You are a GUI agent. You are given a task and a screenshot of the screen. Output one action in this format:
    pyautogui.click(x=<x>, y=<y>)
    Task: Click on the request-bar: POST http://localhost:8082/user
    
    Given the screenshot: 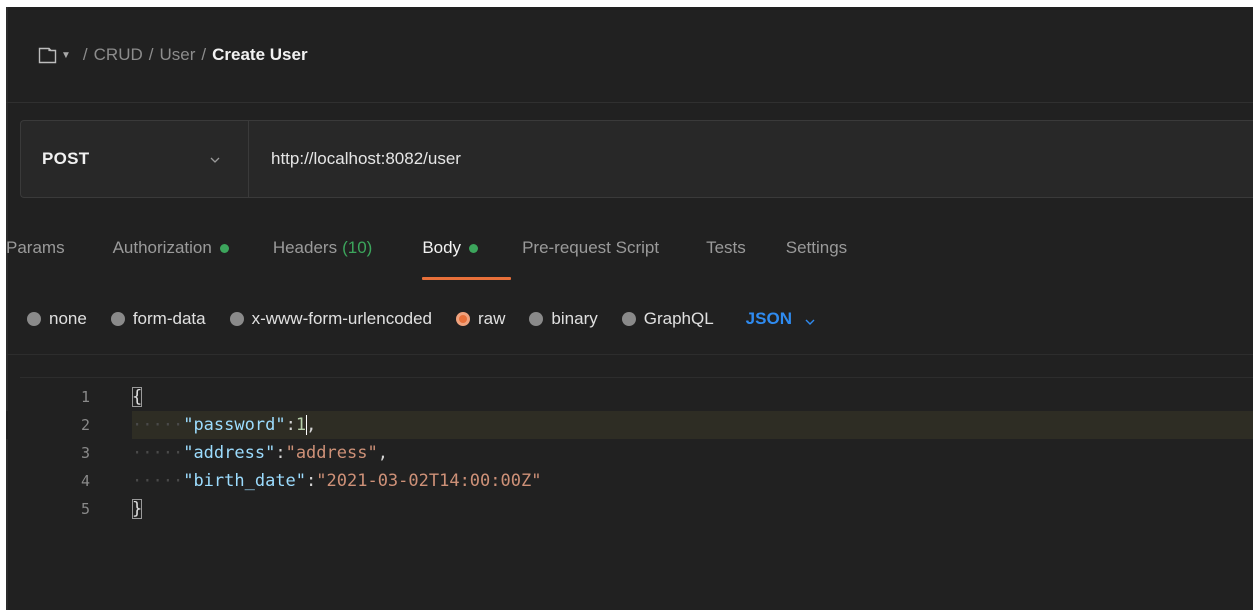 What is the action you would take?
    pyautogui.click(x=636, y=159)
    